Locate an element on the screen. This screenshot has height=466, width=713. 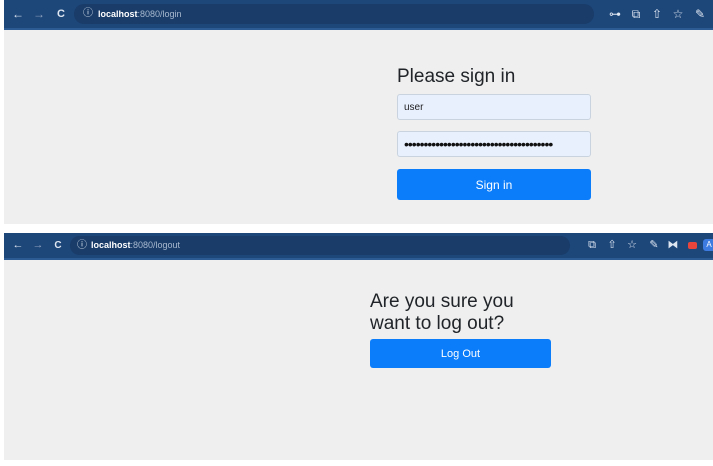
sign-in-button: Sign in is located at coordinates (494, 184).